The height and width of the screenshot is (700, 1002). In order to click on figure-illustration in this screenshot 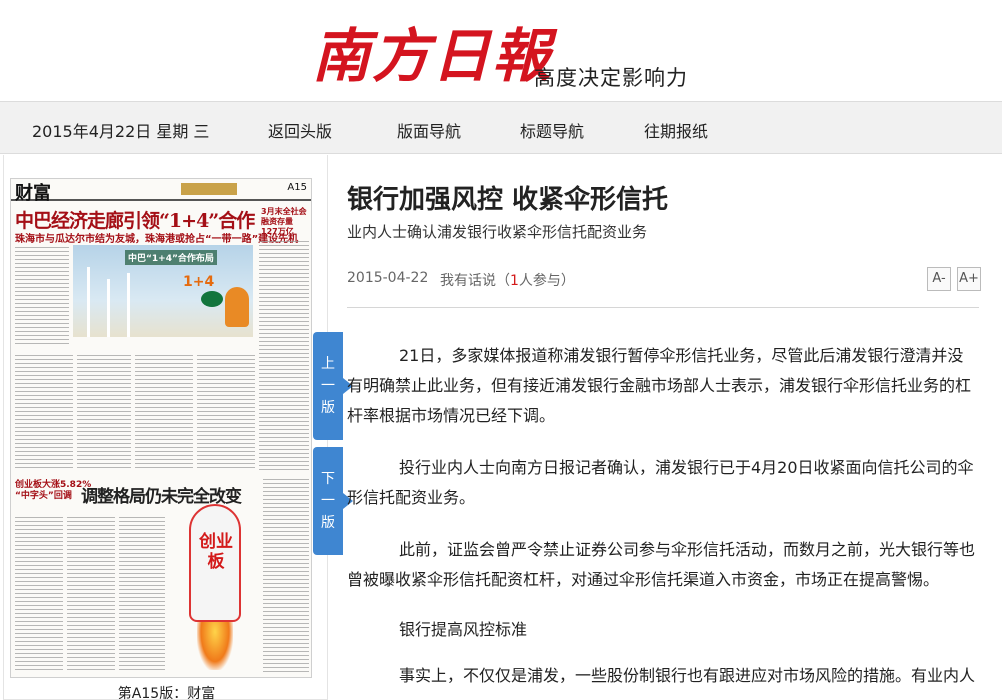, I will do `click(237, 307)`.